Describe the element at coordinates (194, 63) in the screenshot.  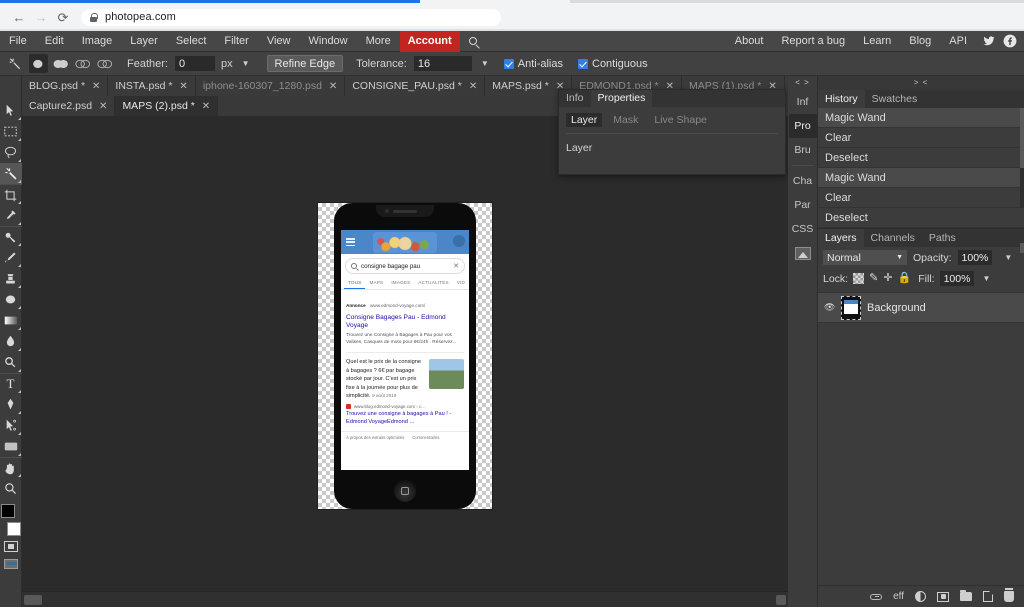
I see `feather-input: 0` at that location.